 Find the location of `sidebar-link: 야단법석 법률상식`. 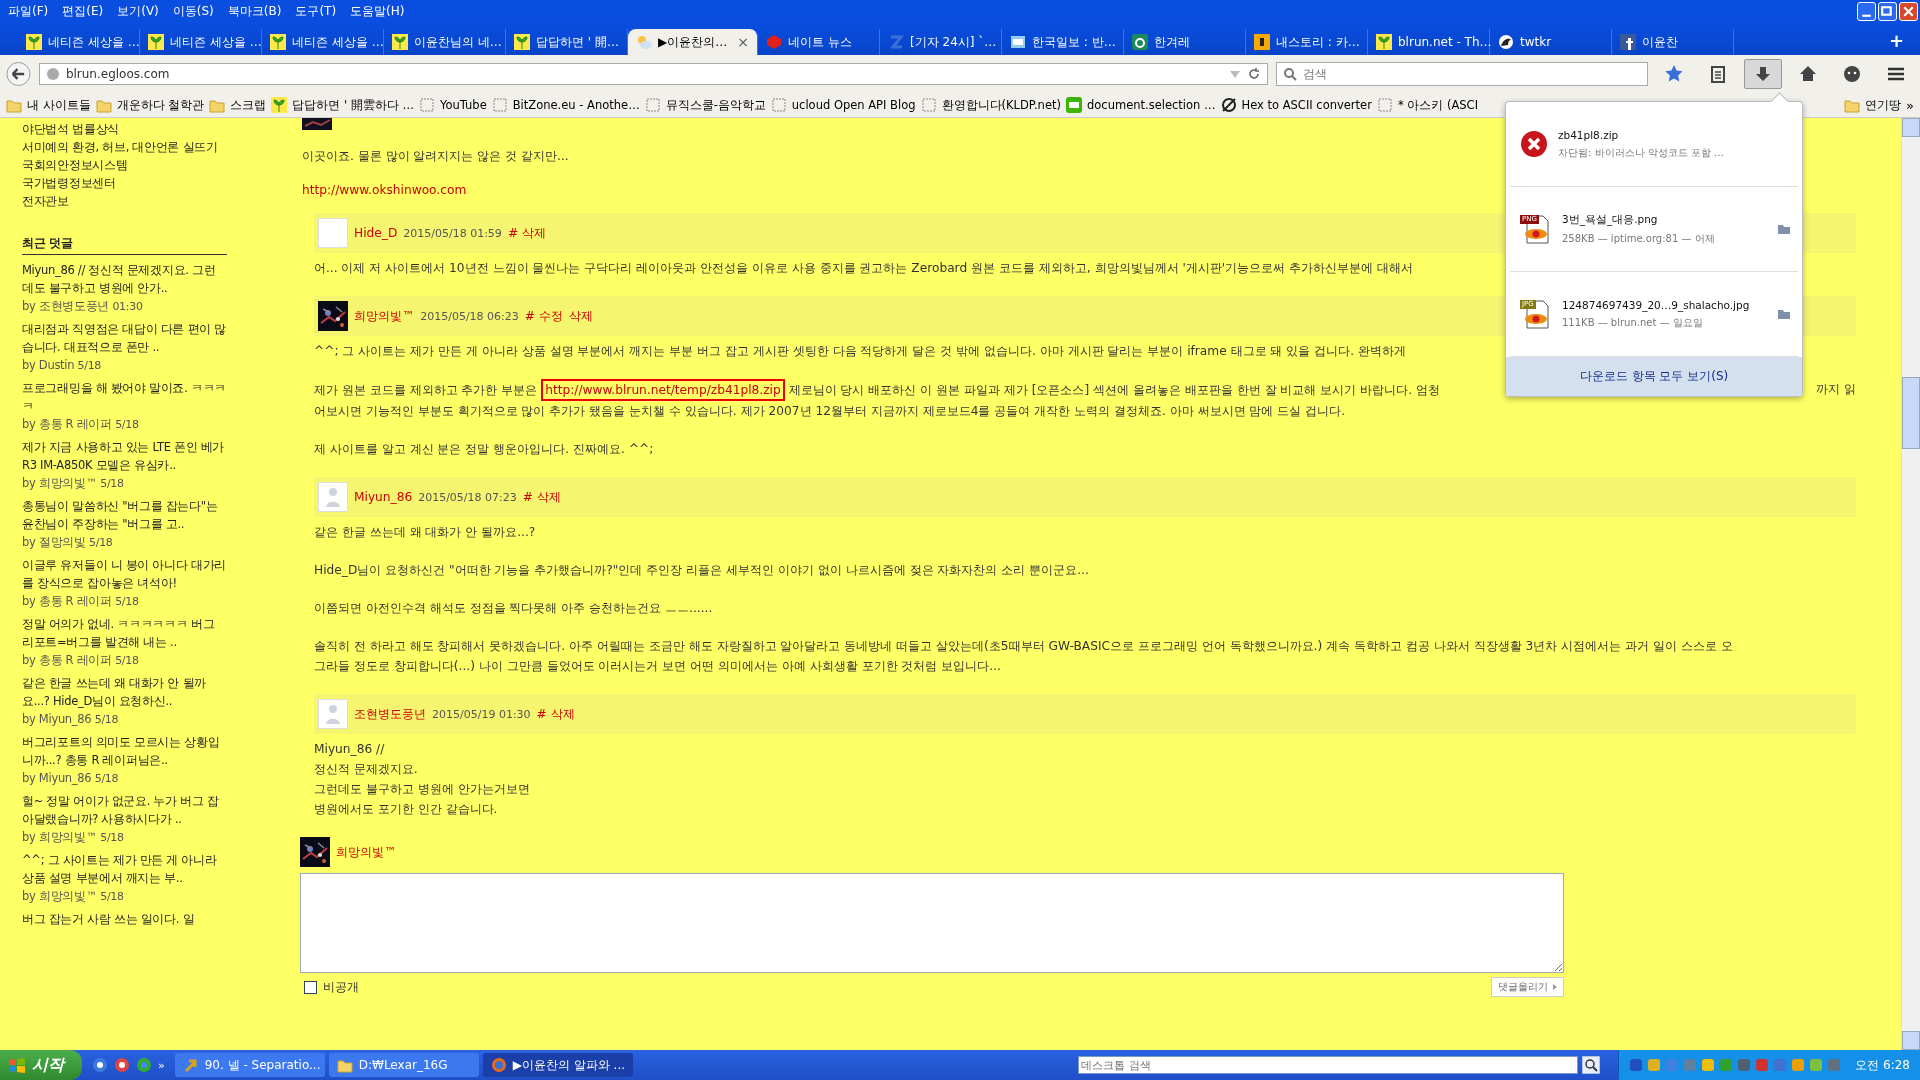

sidebar-link: 야단법석 법률상식 is located at coordinates (124, 129).